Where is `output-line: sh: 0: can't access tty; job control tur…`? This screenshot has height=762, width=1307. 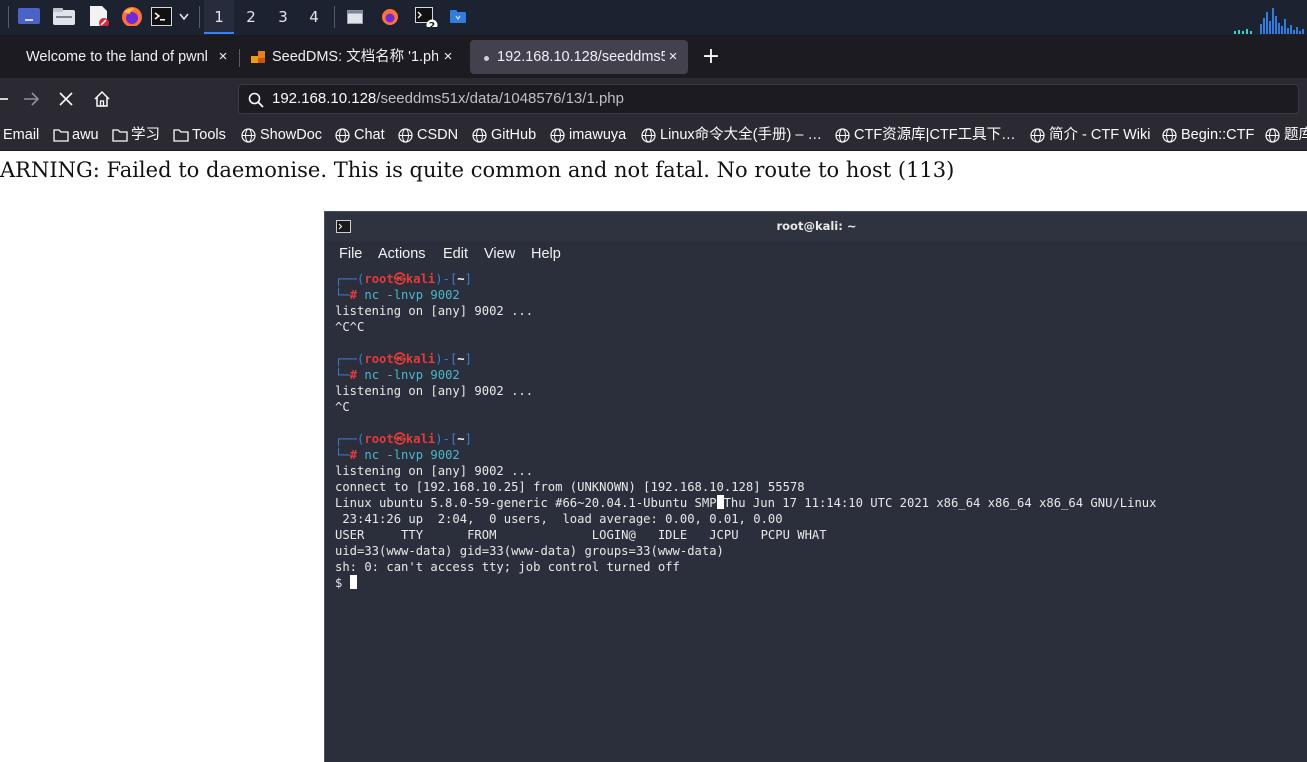 output-line: sh: 0: can't access tty; job control tur… is located at coordinates (507, 567).